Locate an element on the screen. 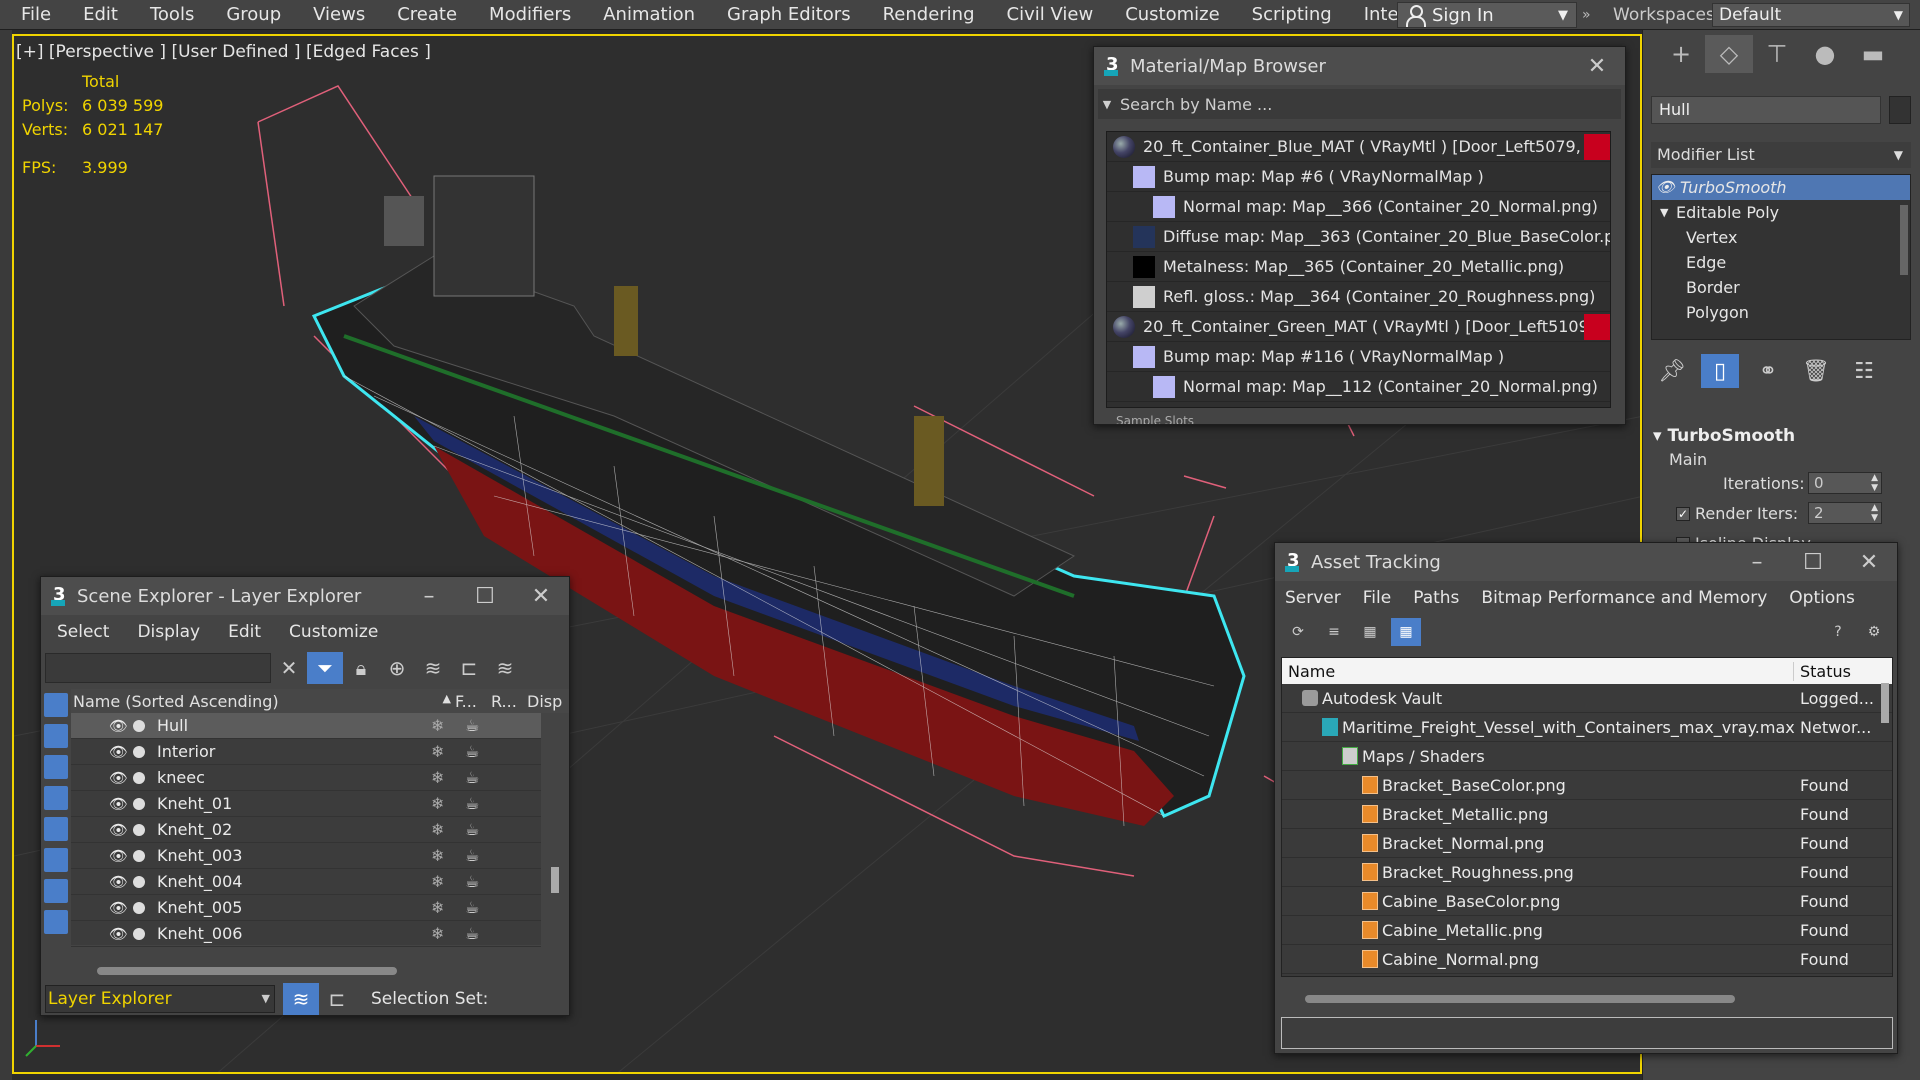 The image size is (1920, 1080). menu-customize: Customize is located at coordinates (1168, 15).